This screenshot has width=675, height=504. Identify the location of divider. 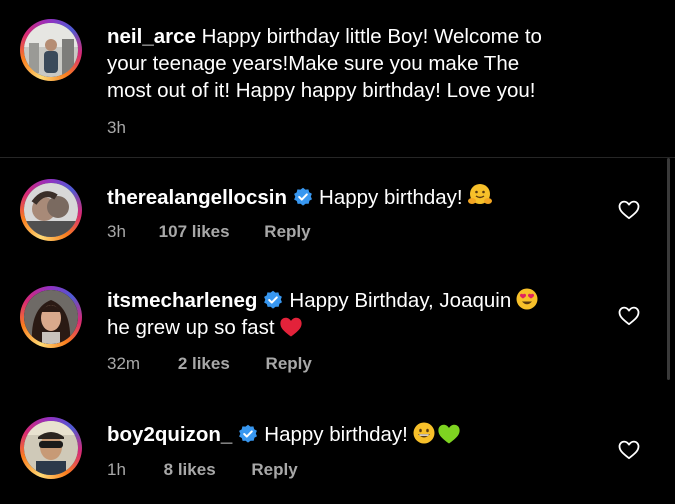
(337, 157).